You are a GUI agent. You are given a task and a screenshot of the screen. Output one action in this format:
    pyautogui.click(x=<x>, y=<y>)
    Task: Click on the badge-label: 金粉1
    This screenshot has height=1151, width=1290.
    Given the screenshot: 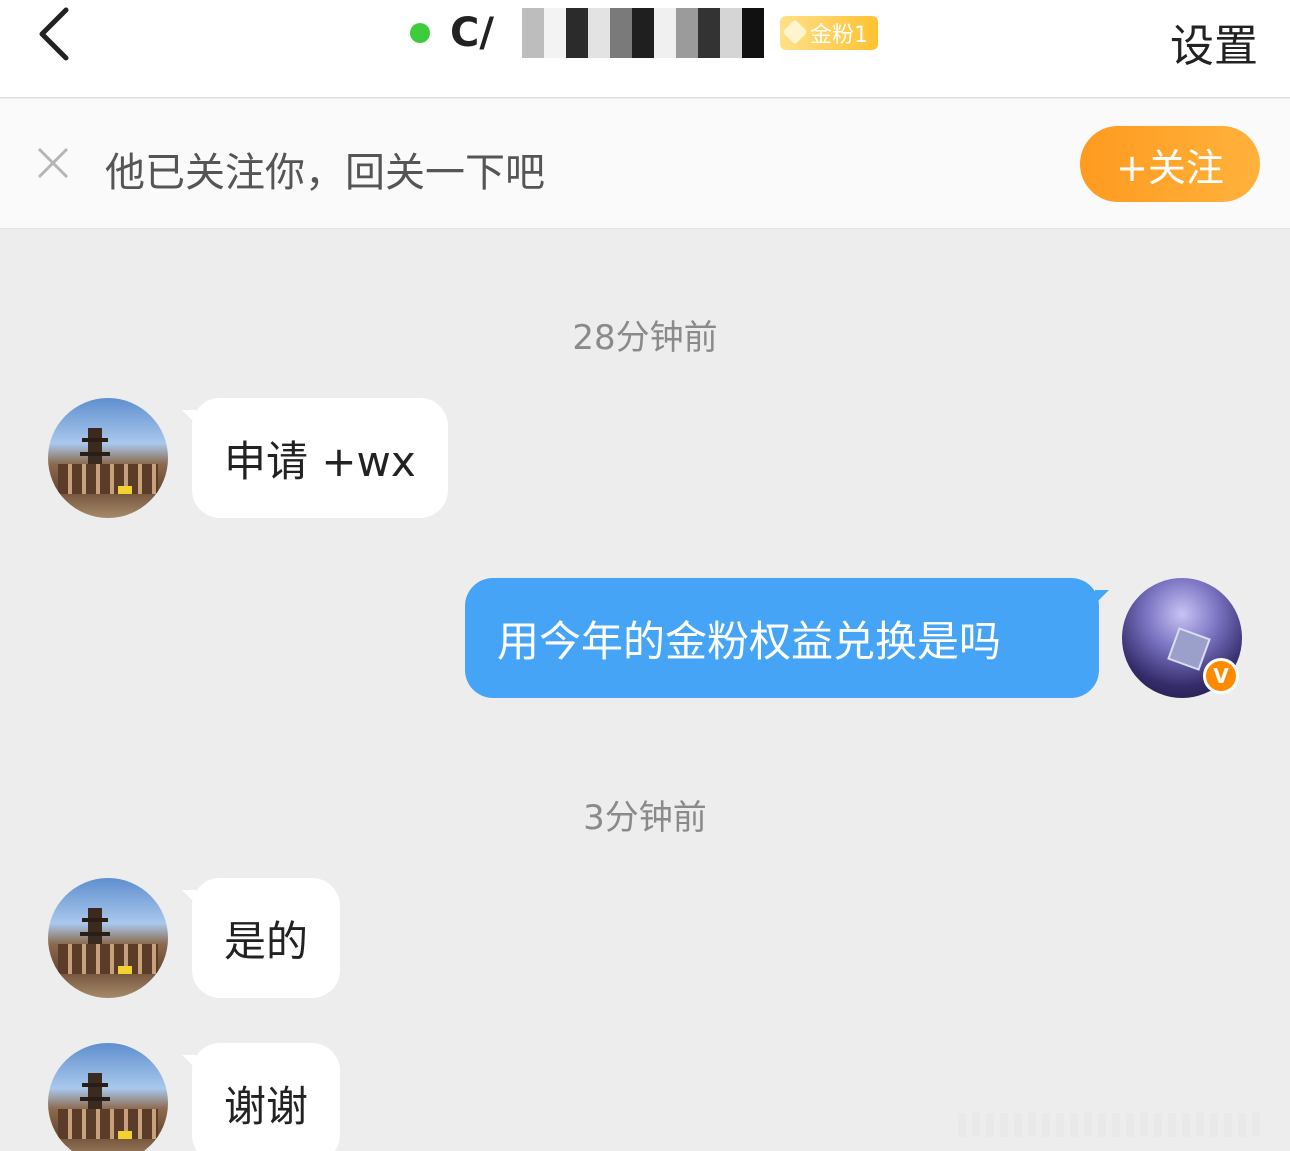 What is the action you would take?
    pyautogui.click(x=838, y=35)
    